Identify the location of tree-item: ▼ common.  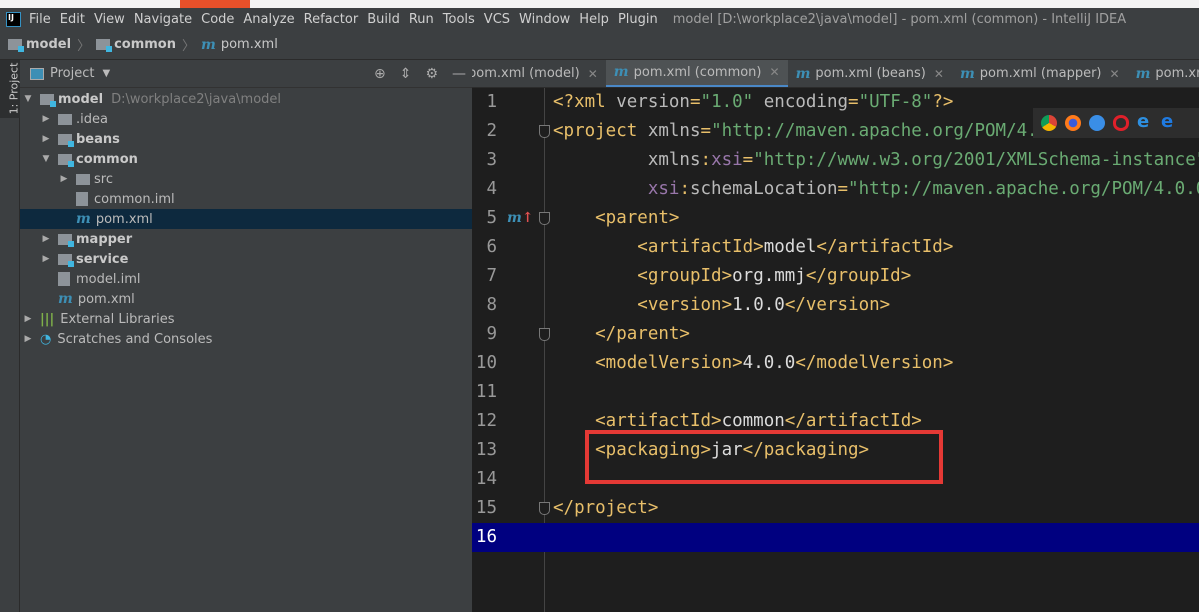
(246, 159).